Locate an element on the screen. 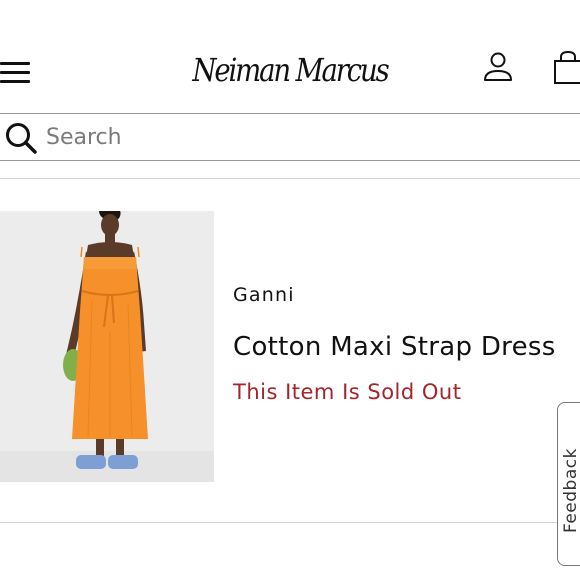 Image resolution: width=580 pixels, height=580 pixels. search-icon is located at coordinates (21, 138).